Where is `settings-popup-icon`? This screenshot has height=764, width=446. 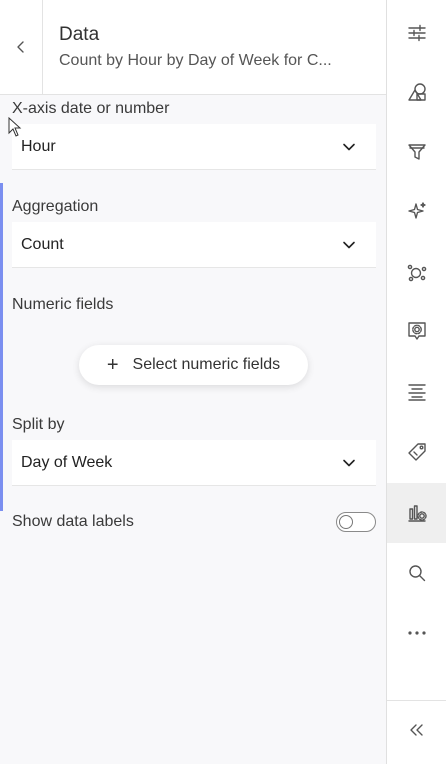
settings-popup-icon is located at coordinates (417, 331).